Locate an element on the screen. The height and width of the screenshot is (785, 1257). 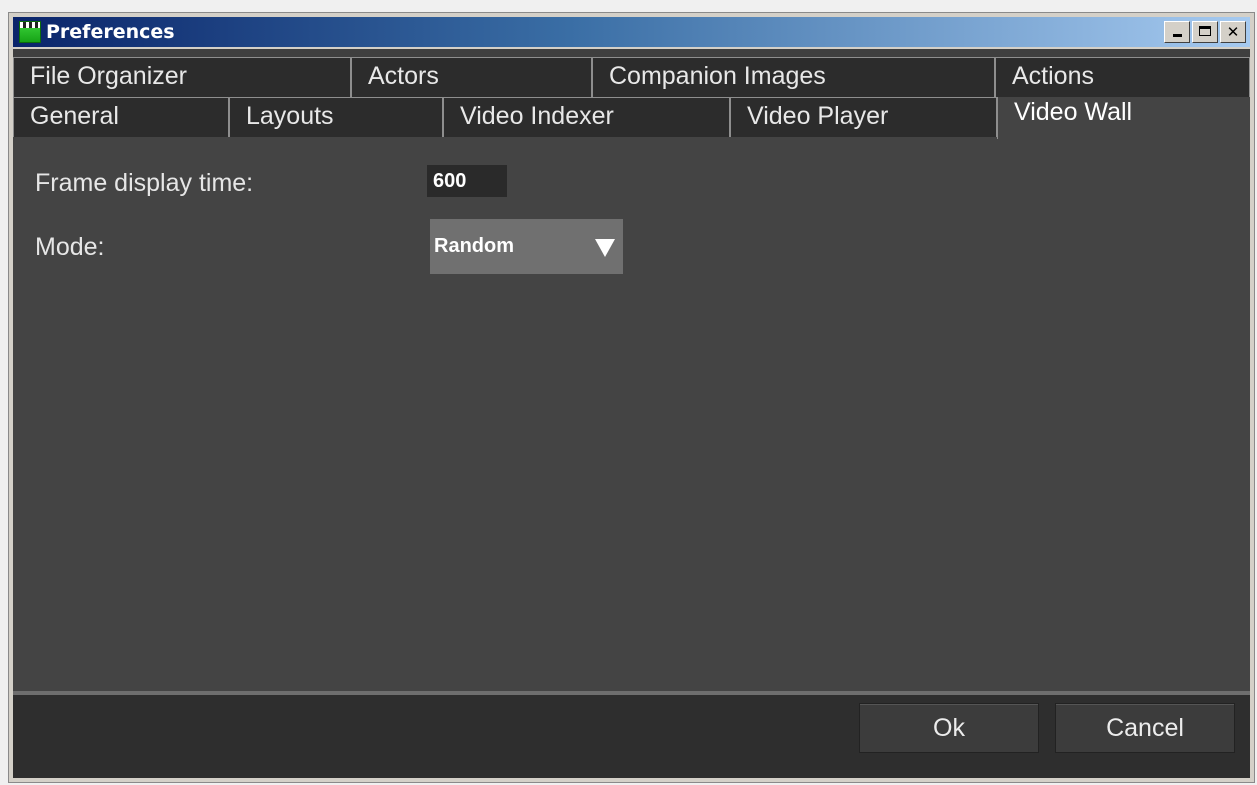
mode-label: Mode: is located at coordinates (70, 247).